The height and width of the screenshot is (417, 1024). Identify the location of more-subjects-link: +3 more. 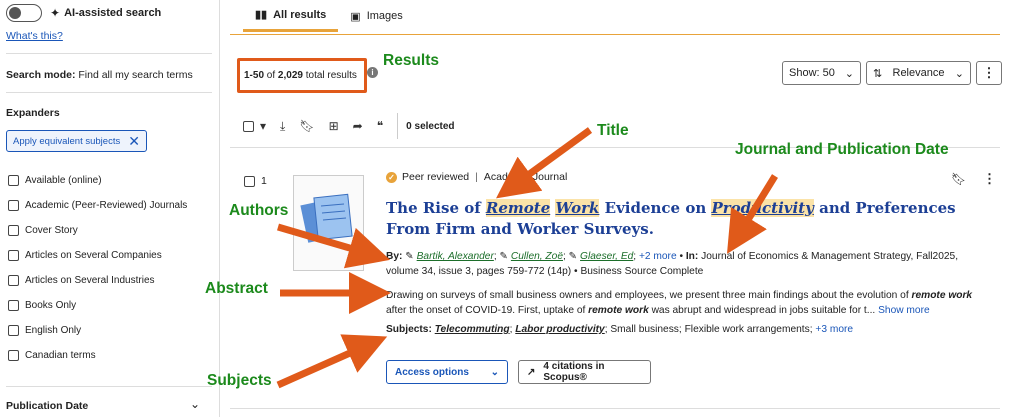
(834, 329).